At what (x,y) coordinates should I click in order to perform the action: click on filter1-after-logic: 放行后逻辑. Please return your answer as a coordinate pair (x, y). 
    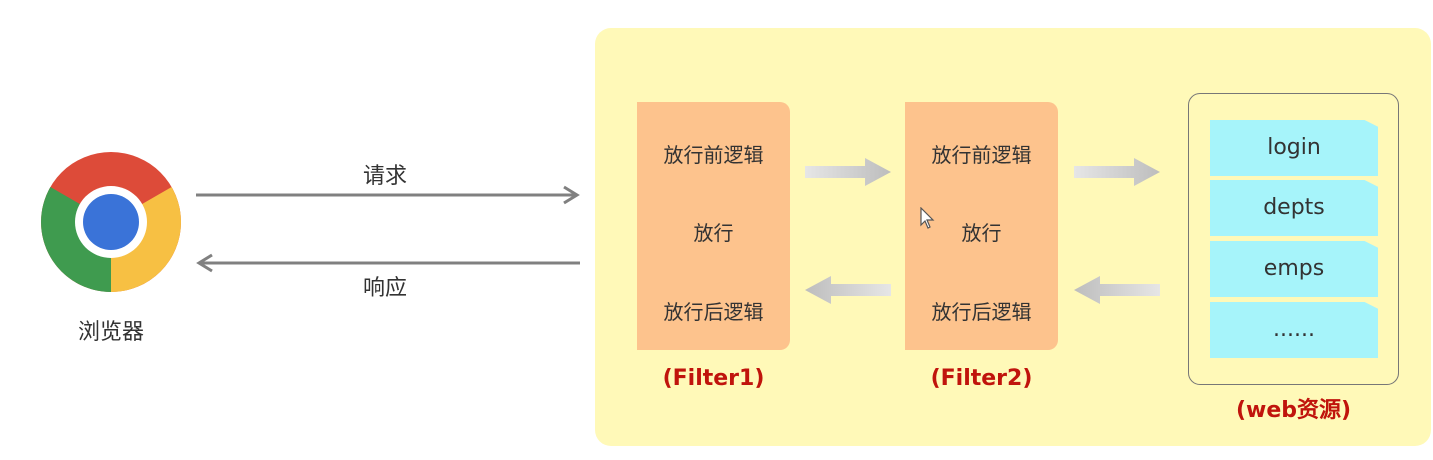
    Looking at the image, I should click on (713, 312).